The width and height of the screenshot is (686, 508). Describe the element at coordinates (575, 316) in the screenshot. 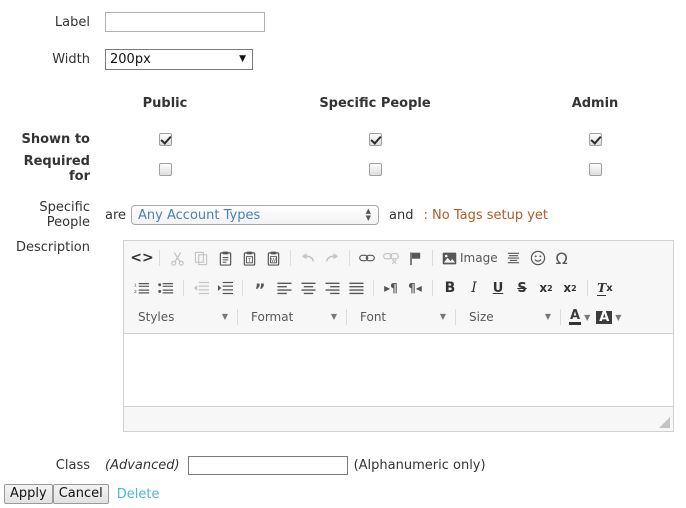

I see `text-color-swatch: A` at that location.